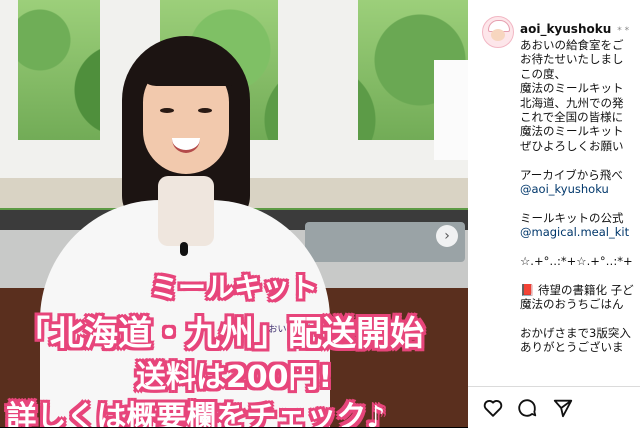  Describe the element at coordinates (186, 66) in the screenshot. I see `person-bangs` at that location.